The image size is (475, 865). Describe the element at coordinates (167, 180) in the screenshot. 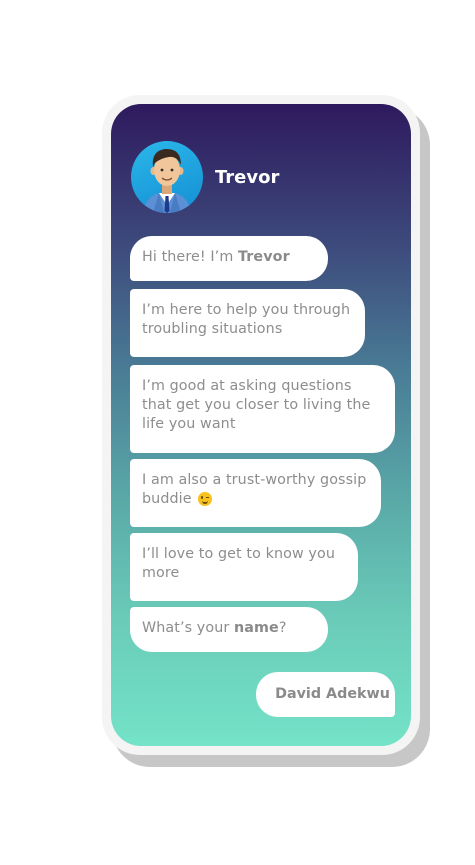

I see `avatar-illustration` at that location.